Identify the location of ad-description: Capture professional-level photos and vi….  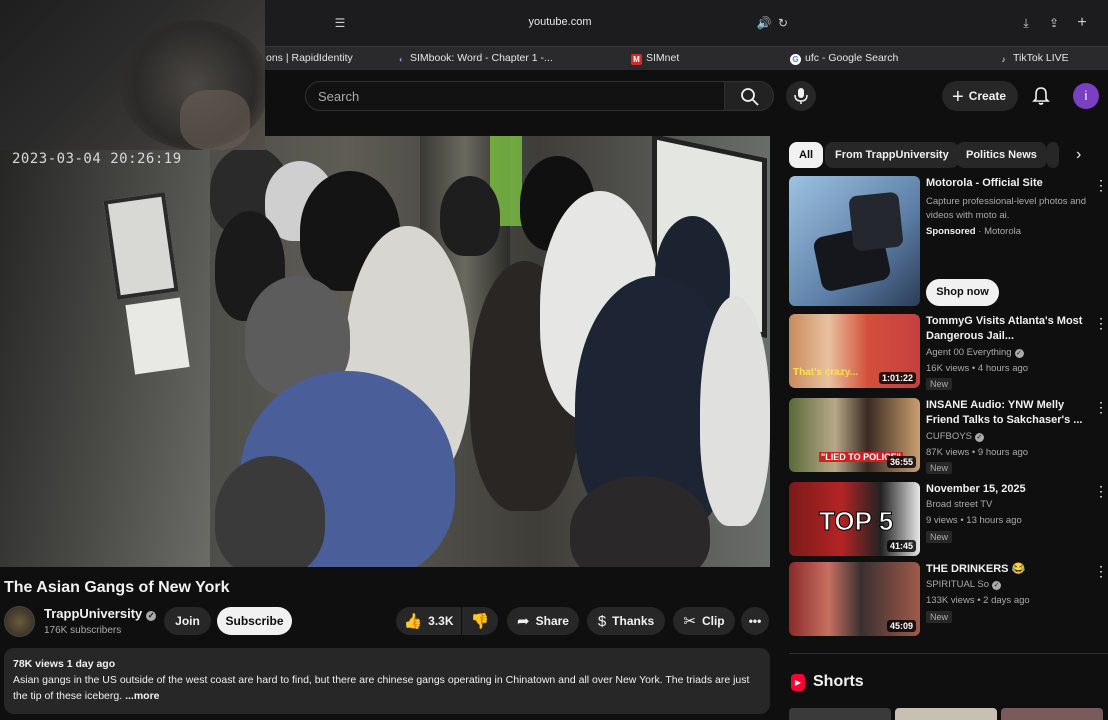
(1006, 208).